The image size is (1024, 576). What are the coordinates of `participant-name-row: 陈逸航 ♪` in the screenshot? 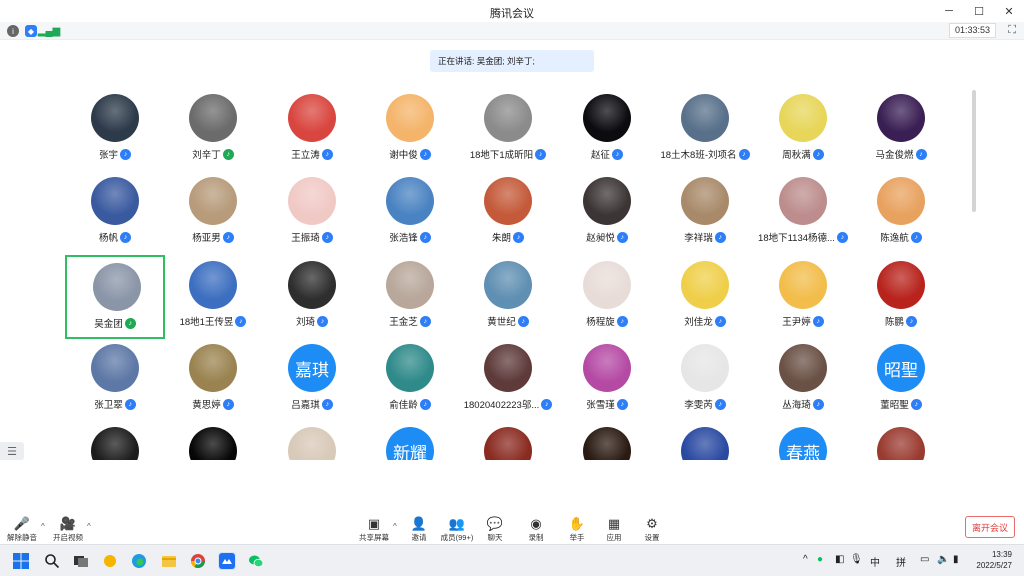 It's located at (895, 237).